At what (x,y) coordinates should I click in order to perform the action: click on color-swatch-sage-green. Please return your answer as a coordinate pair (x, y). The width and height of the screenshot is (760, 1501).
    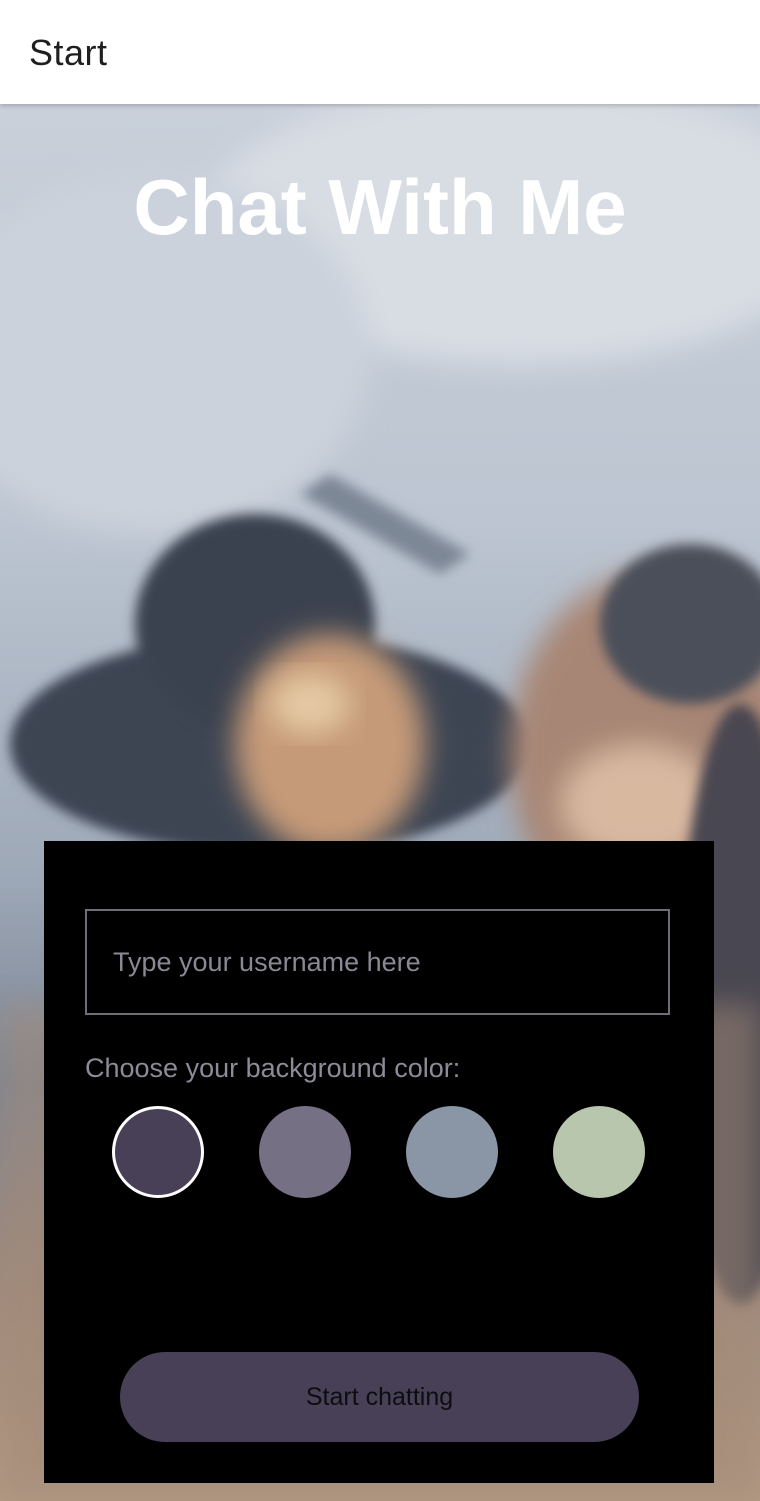
    Looking at the image, I should click on (599, 1152).